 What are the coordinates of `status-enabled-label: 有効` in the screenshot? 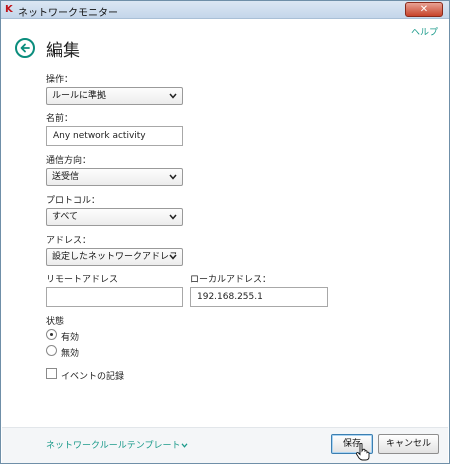 It's located at (70, 336).